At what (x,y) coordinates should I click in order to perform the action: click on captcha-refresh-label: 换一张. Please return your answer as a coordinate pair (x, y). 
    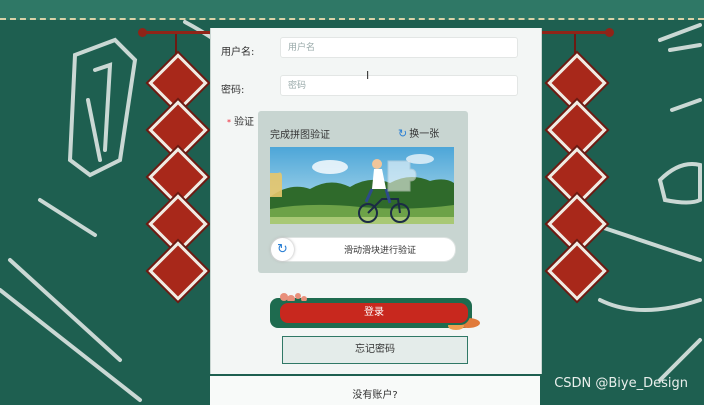
    Looking at the image, I should click on (424, 134).